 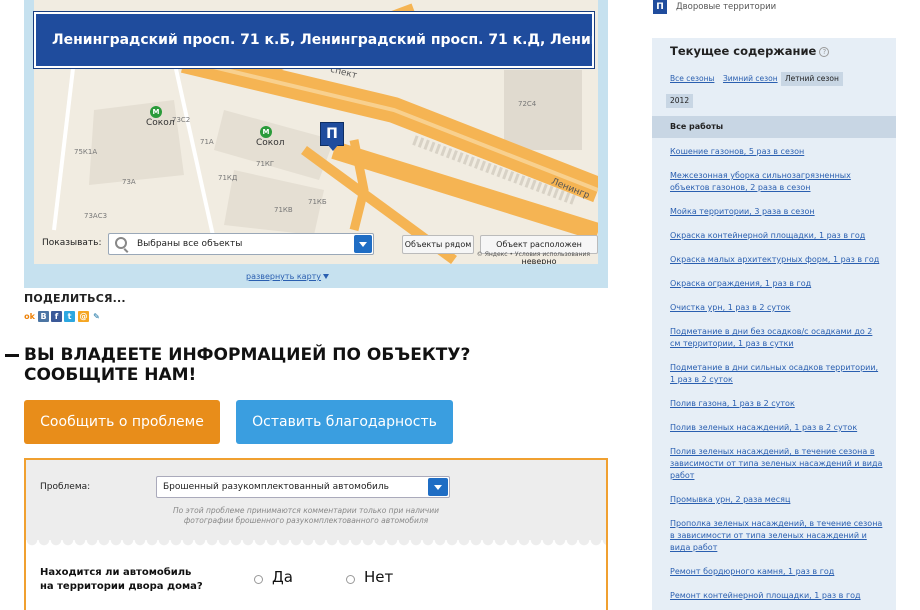 I want to click on expand-map-link: развернуть карту, so click(x=288, y=276).